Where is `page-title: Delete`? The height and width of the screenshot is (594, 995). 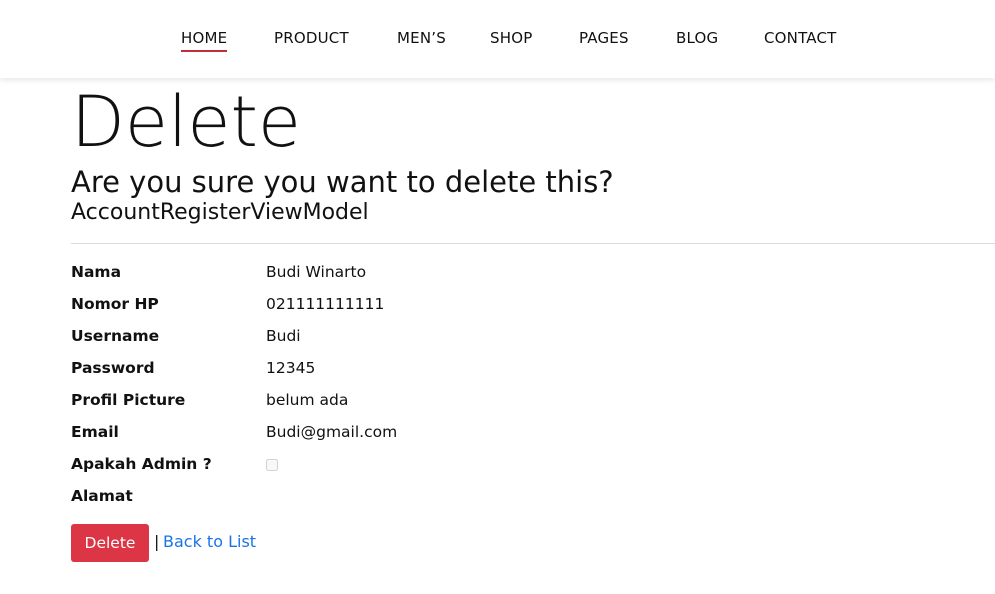
page-title: Delete is located at coordinates (186, 122).